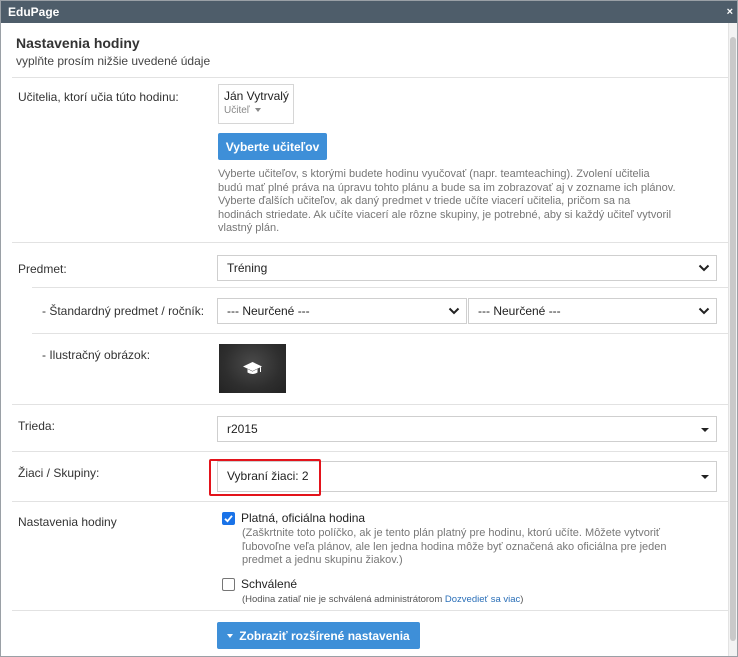  Describe the element at coordinates (303, 518) in the screenshot. I see `official-lesson-label: Platná, oficiálna hodina` at that location.